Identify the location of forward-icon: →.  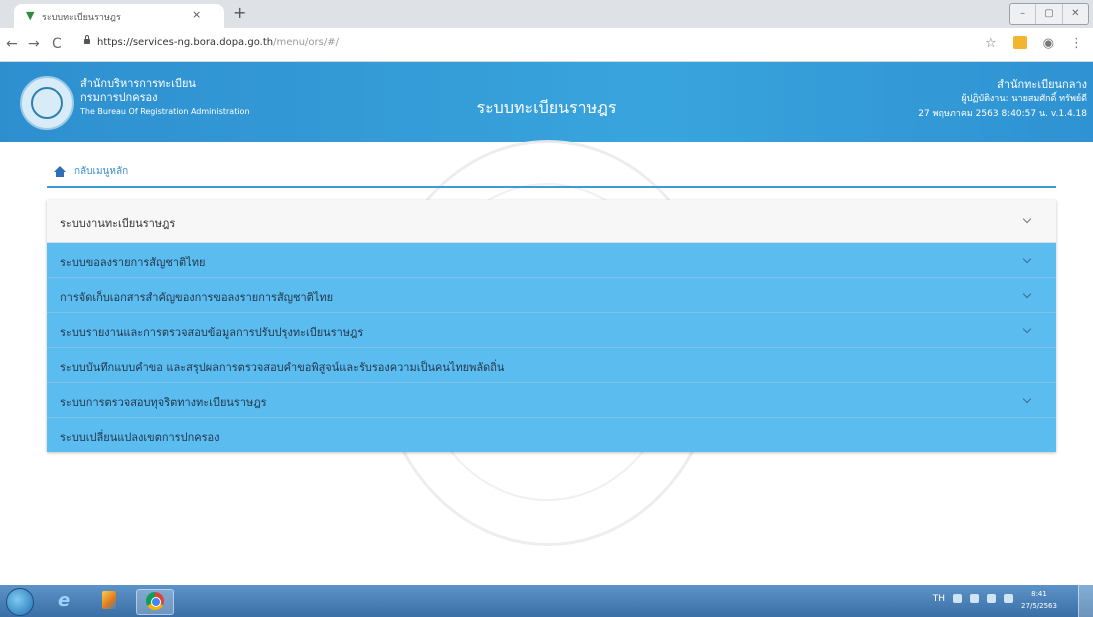
(34, 44).